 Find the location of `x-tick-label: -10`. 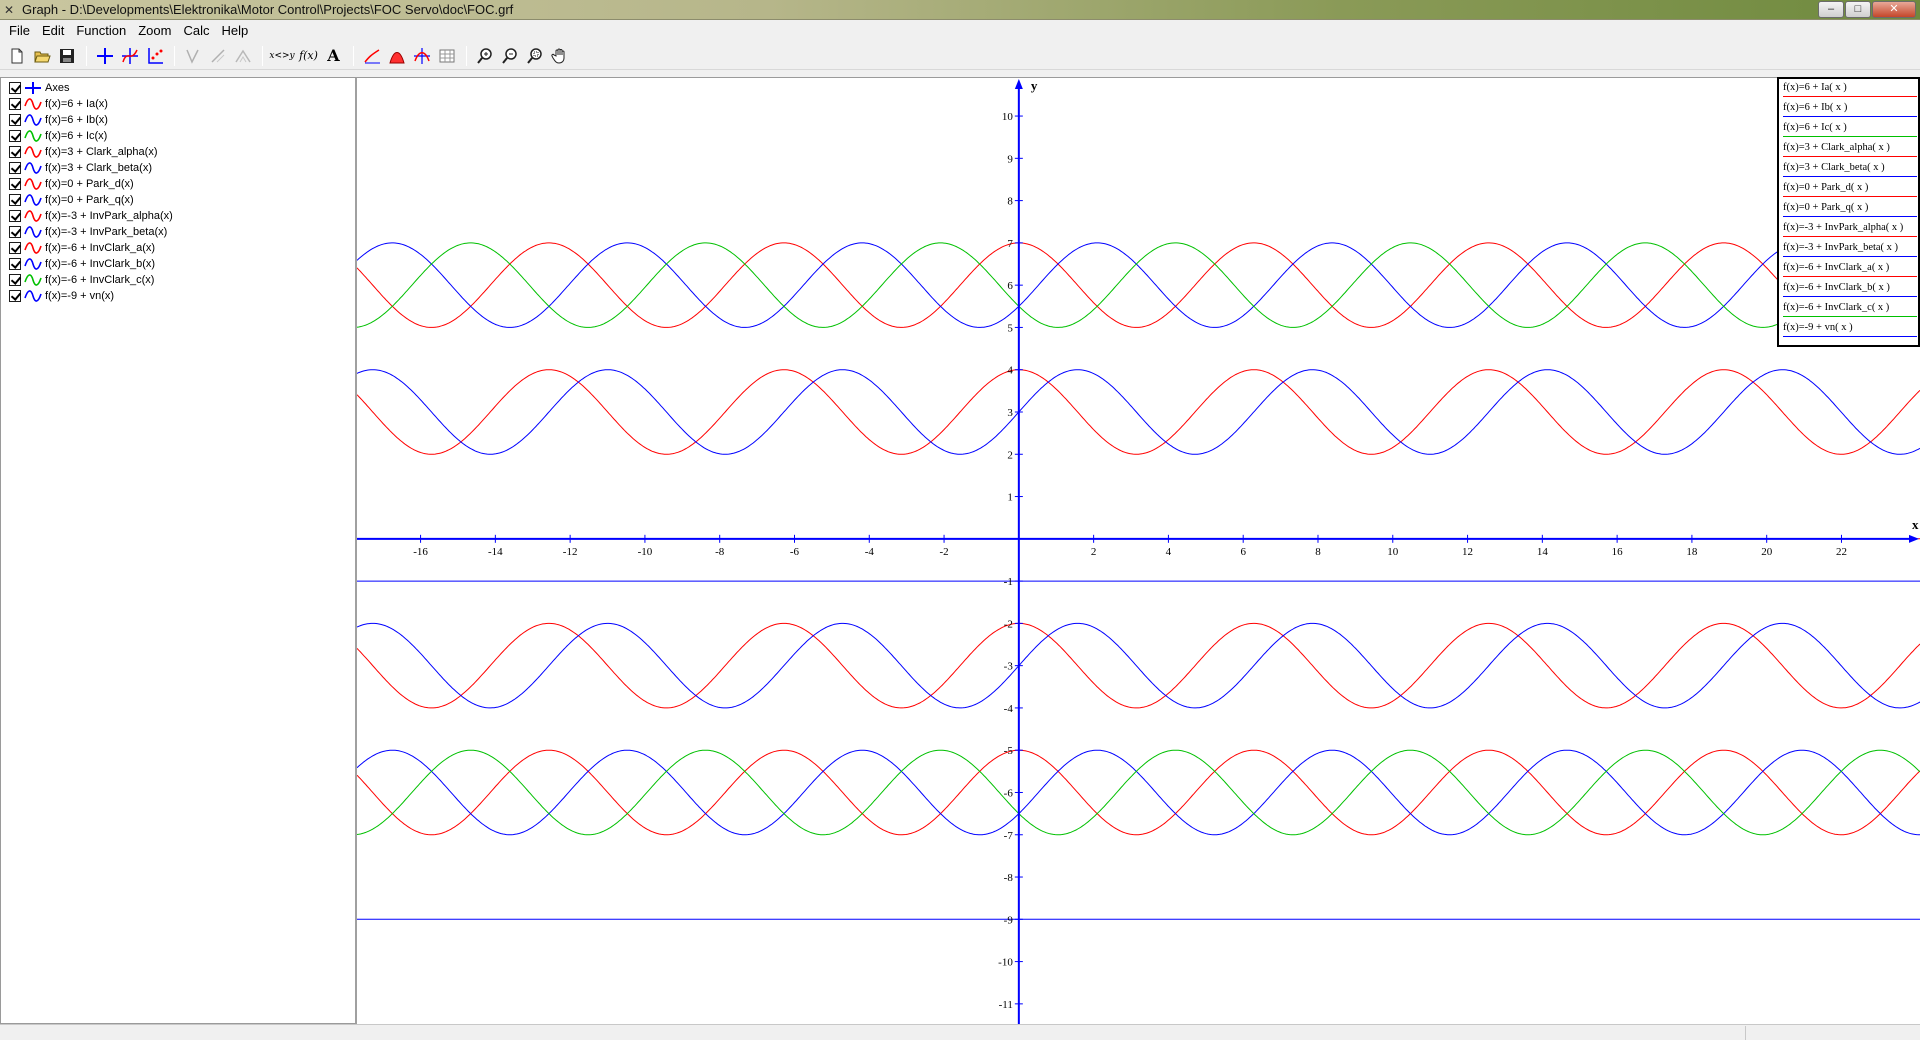

x-tick-label: -10 is located at coordinates (645, 552).